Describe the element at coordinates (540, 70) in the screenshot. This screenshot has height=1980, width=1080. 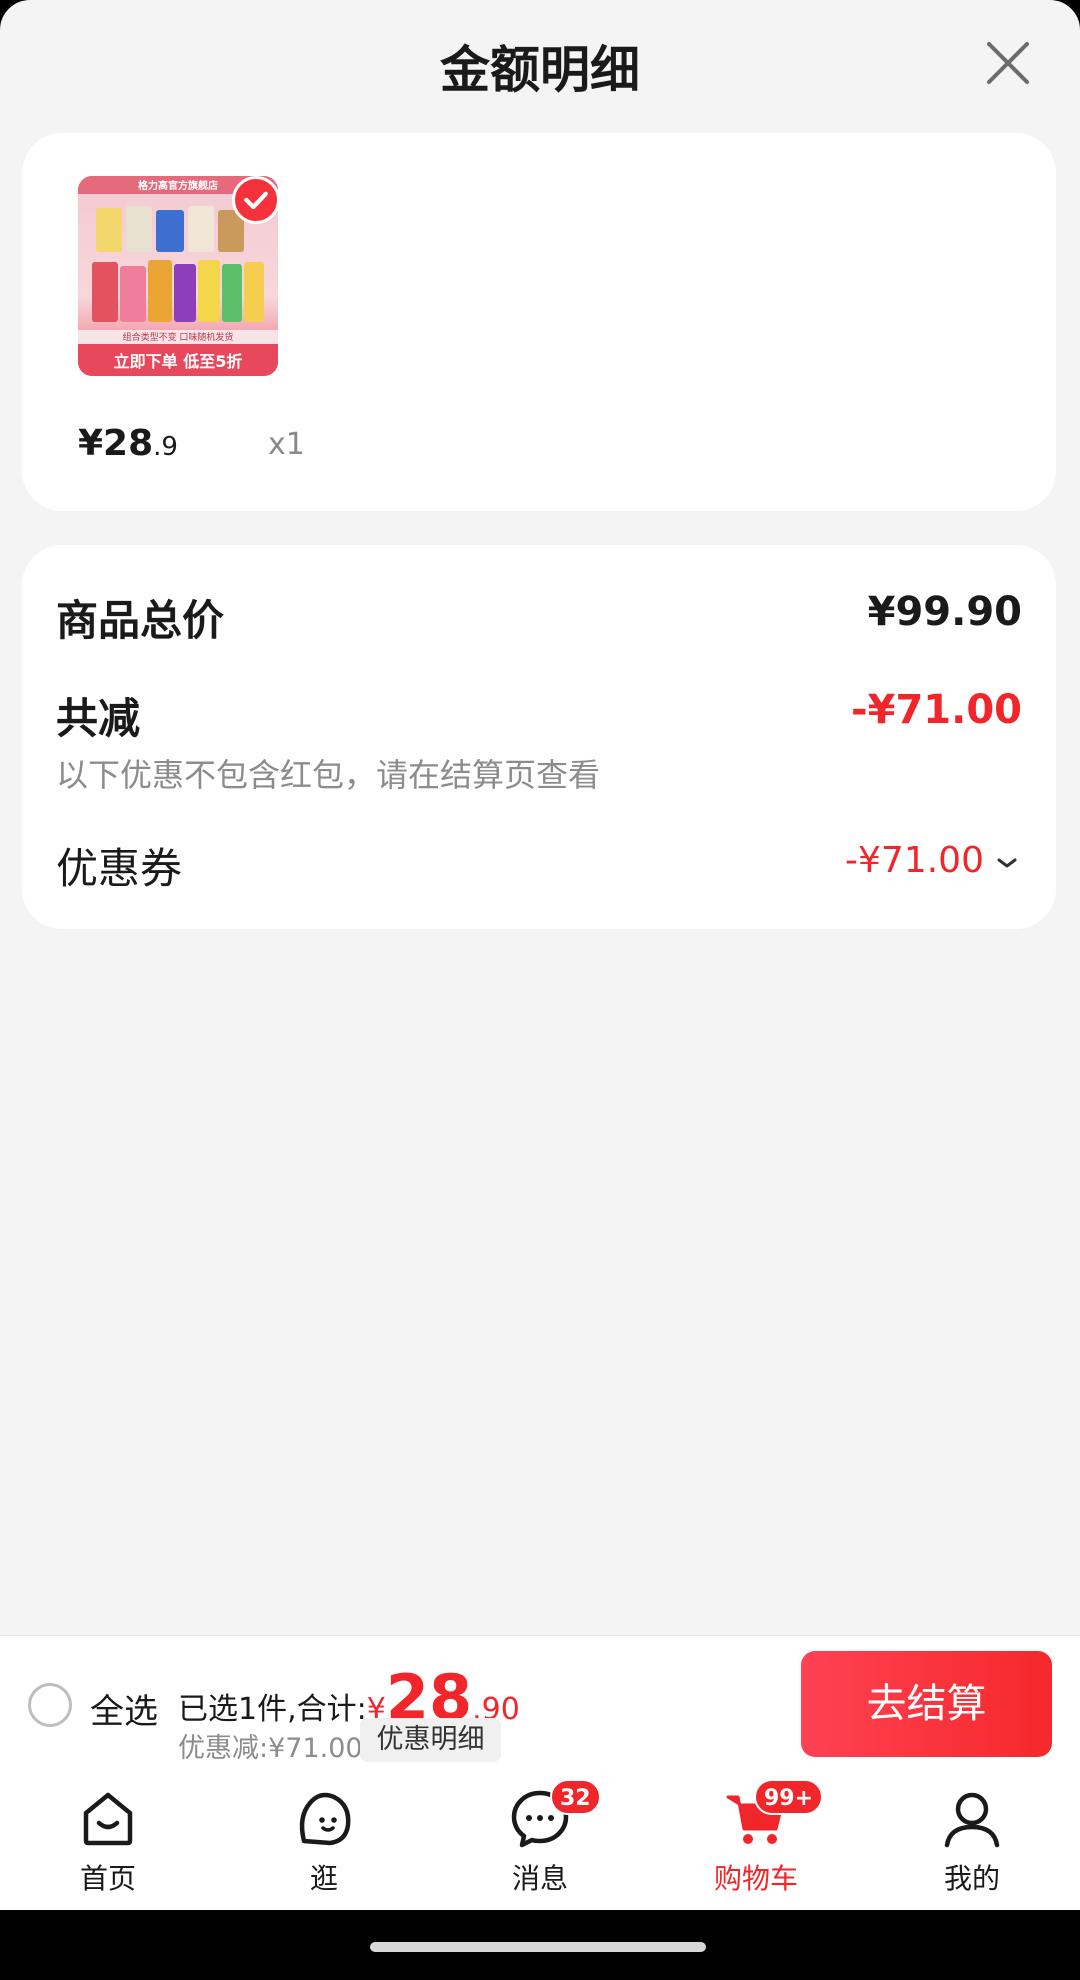
I see `sheet-title: 金额明细` at that location.